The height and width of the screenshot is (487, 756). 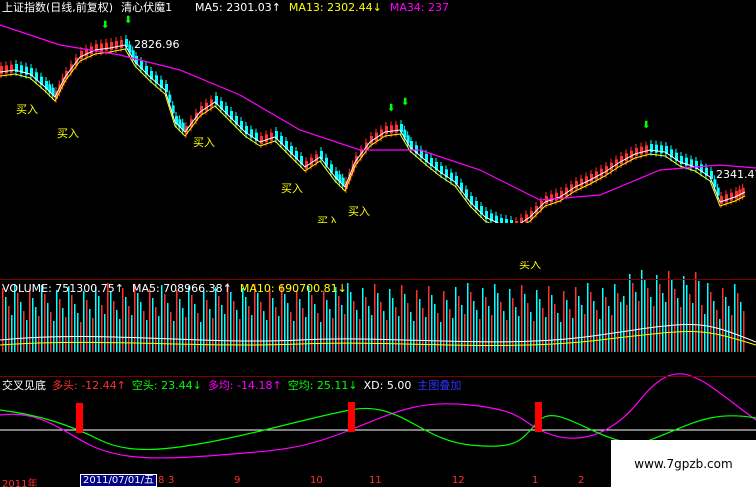 What do you see at coordinates (181, 288) in the screenshot?
I see `volume-ma5: MA5: 708966.38↑` at bounding box center [181, 288].